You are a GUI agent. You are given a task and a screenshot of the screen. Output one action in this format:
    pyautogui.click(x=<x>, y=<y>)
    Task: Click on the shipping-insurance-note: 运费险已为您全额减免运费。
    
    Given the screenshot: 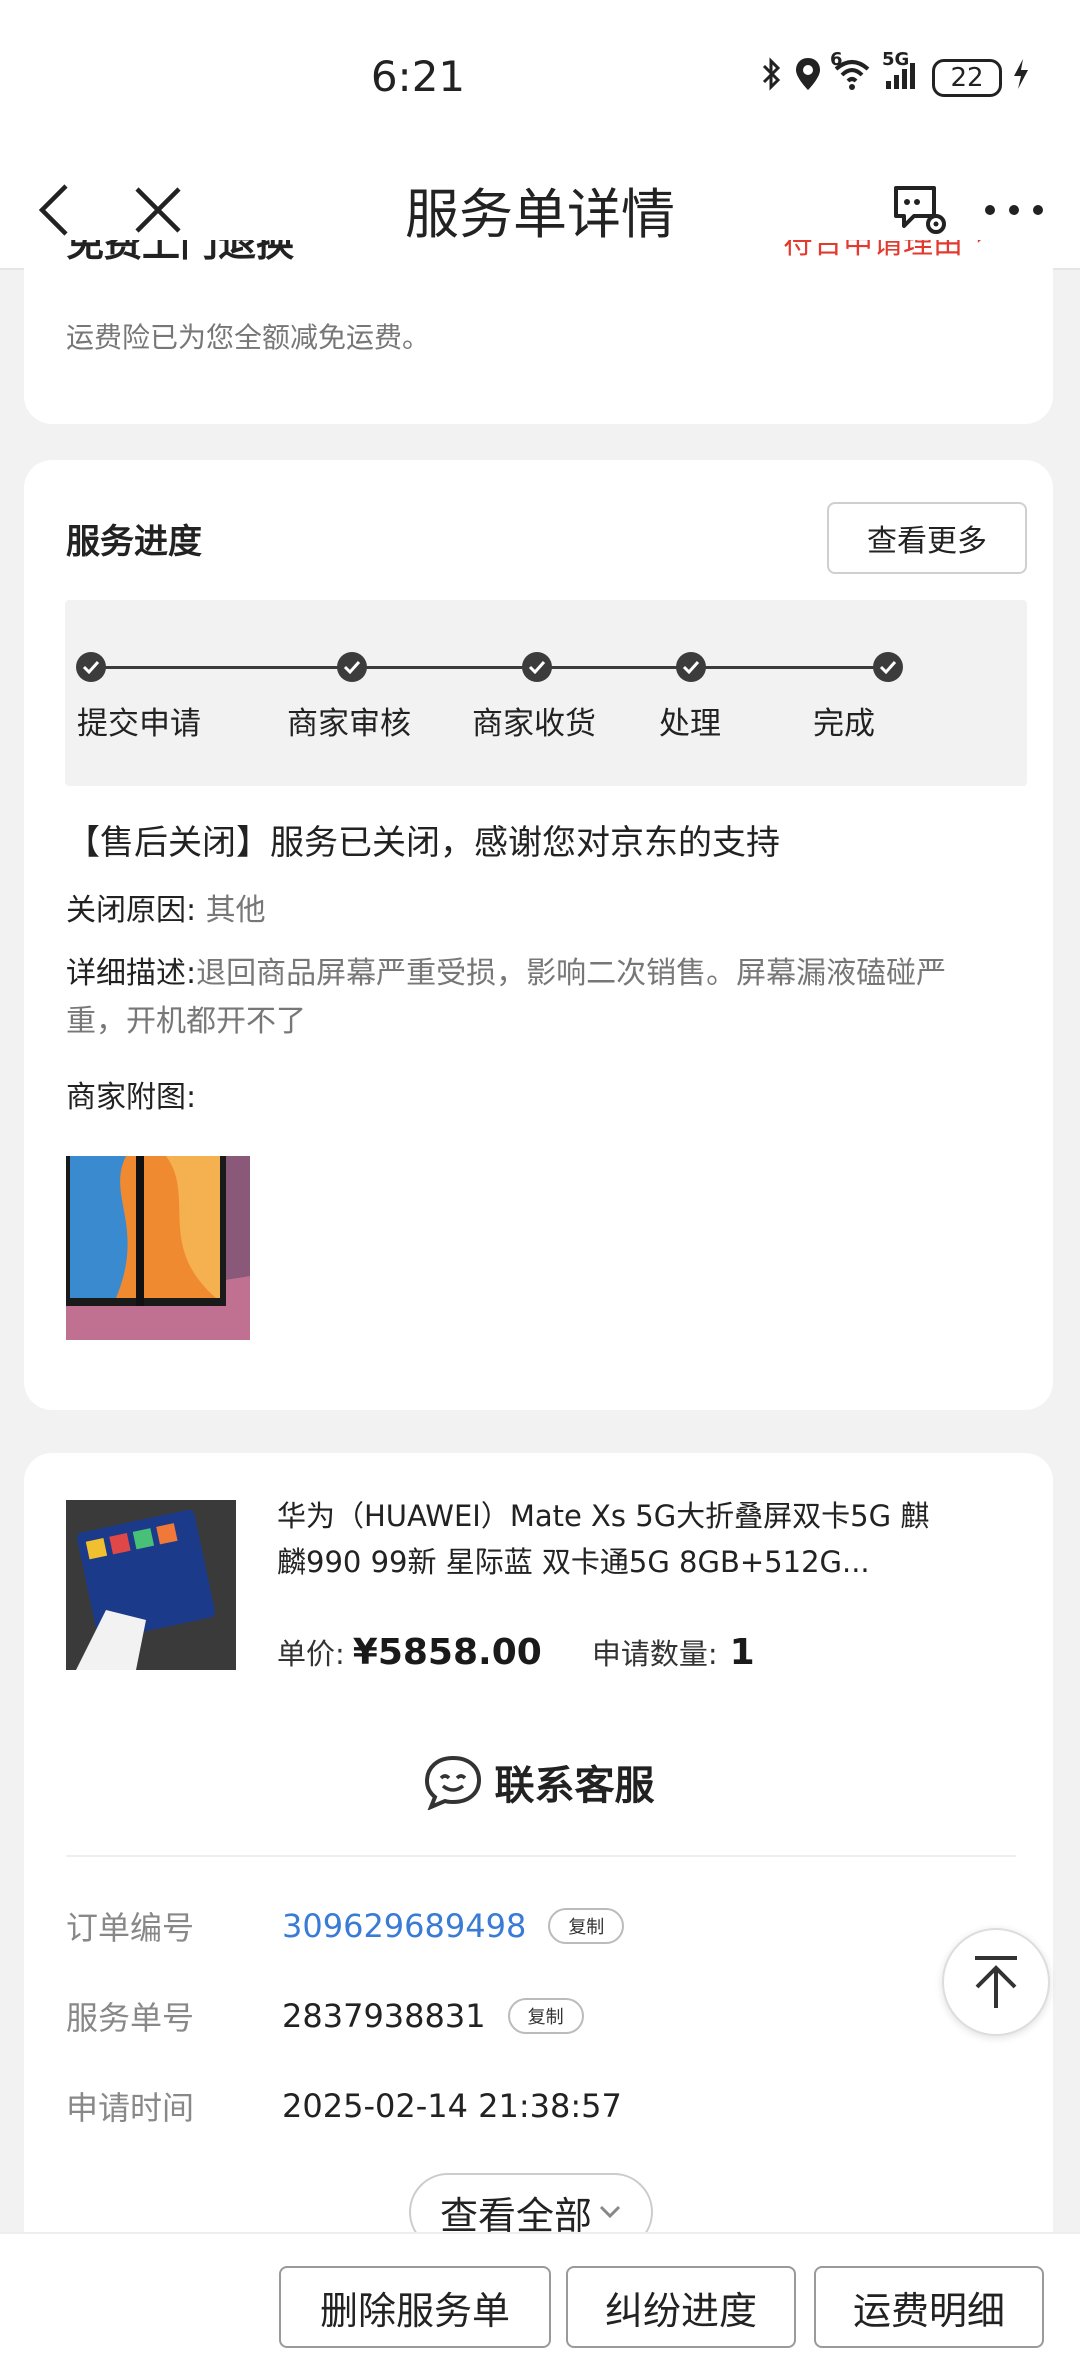 What is the action you would take?
    pyautogui.click(x=248, y=337)
    